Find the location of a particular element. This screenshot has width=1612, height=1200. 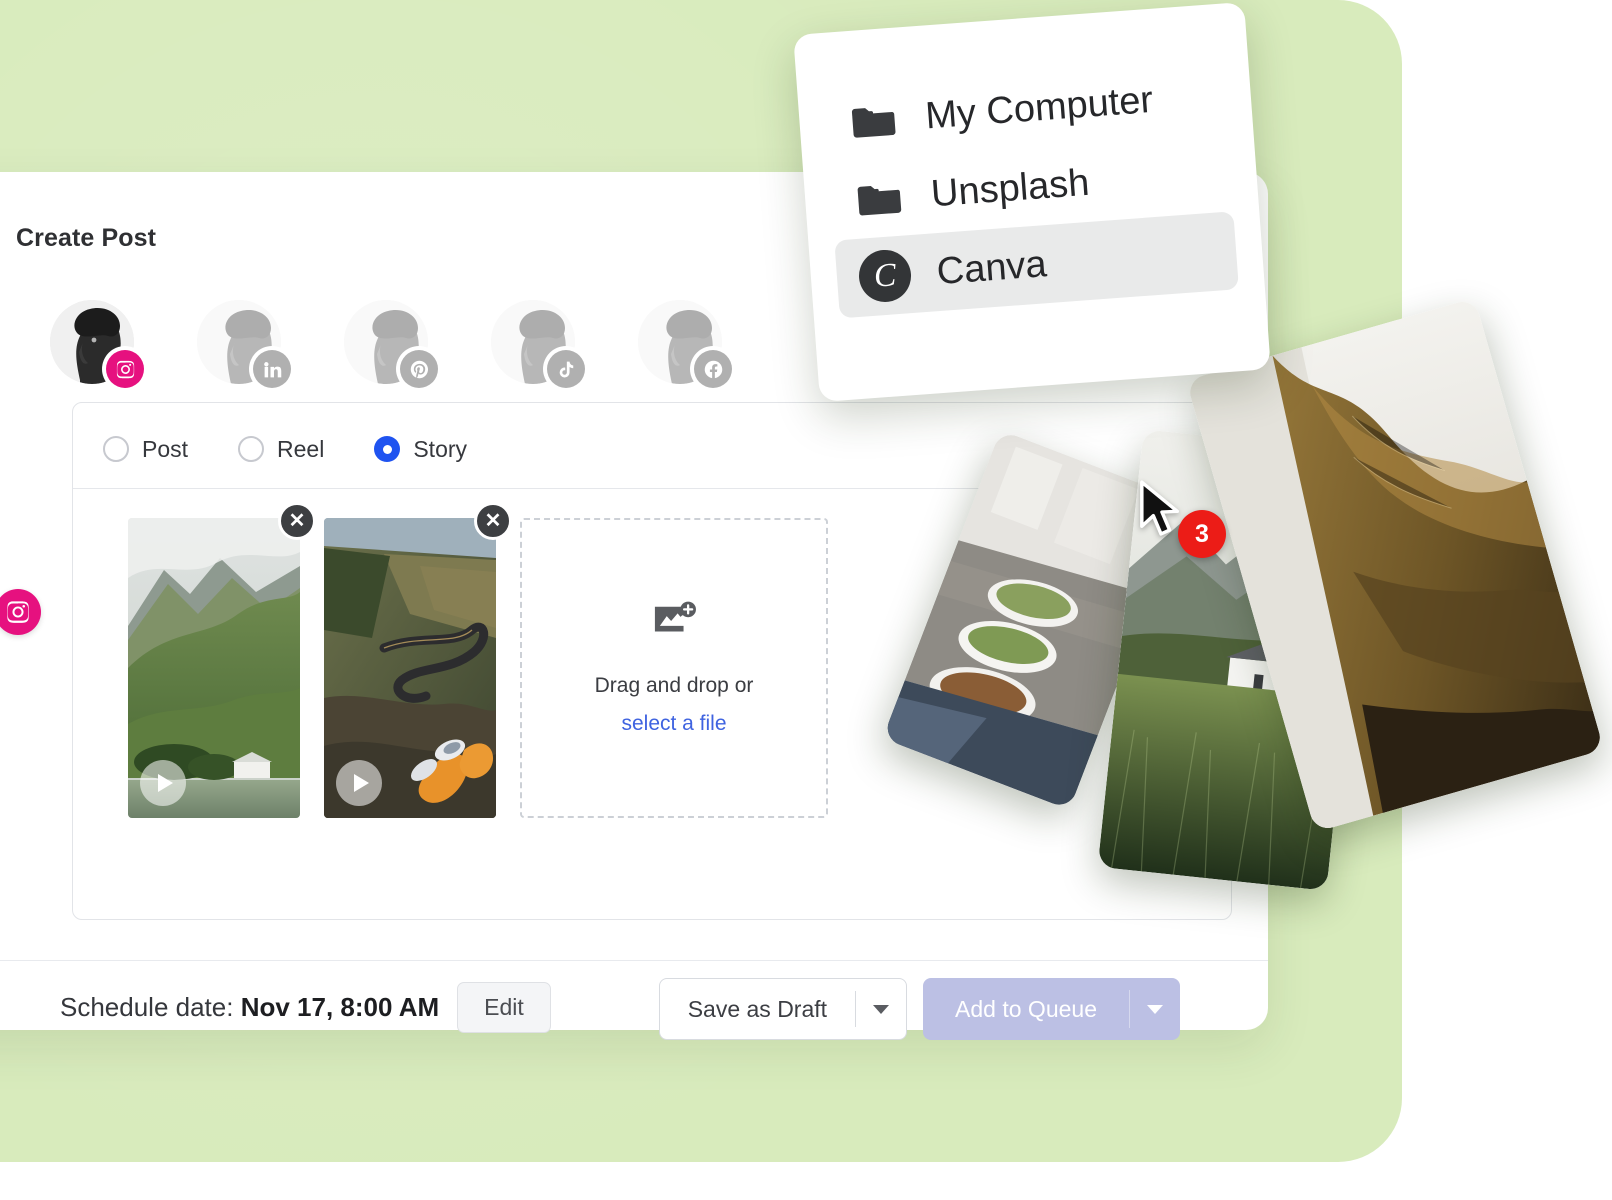

account-pinterest is located at coordinates (391, 344).